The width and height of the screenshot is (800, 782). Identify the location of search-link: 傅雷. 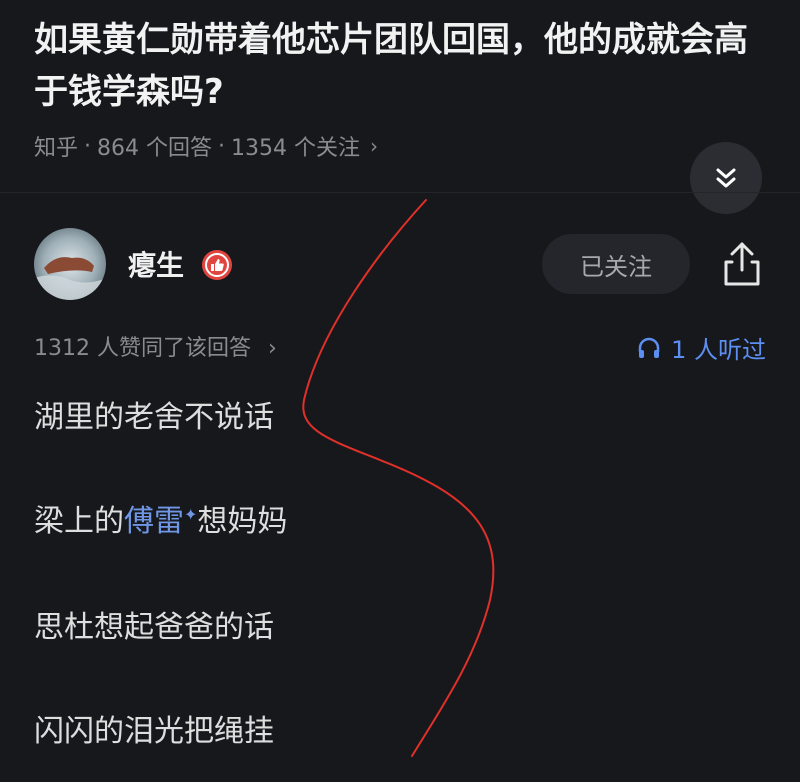
(154, 521).